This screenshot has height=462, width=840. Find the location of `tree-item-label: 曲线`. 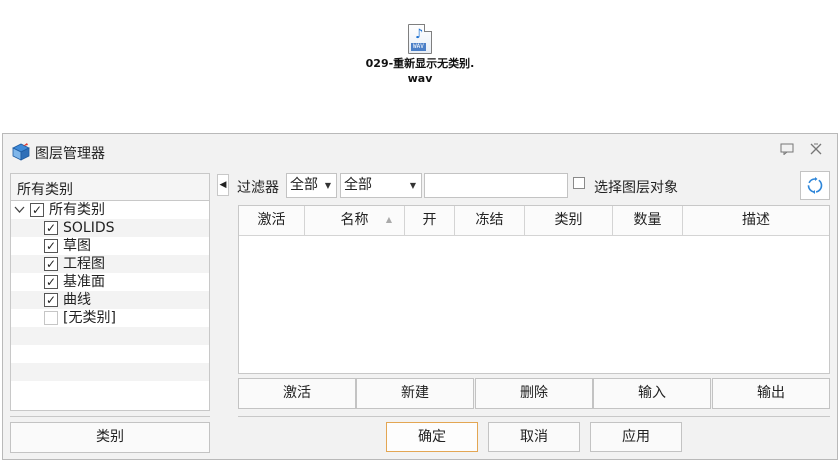

tree-item-label: 曲线 is located at coordinates (77, 300).